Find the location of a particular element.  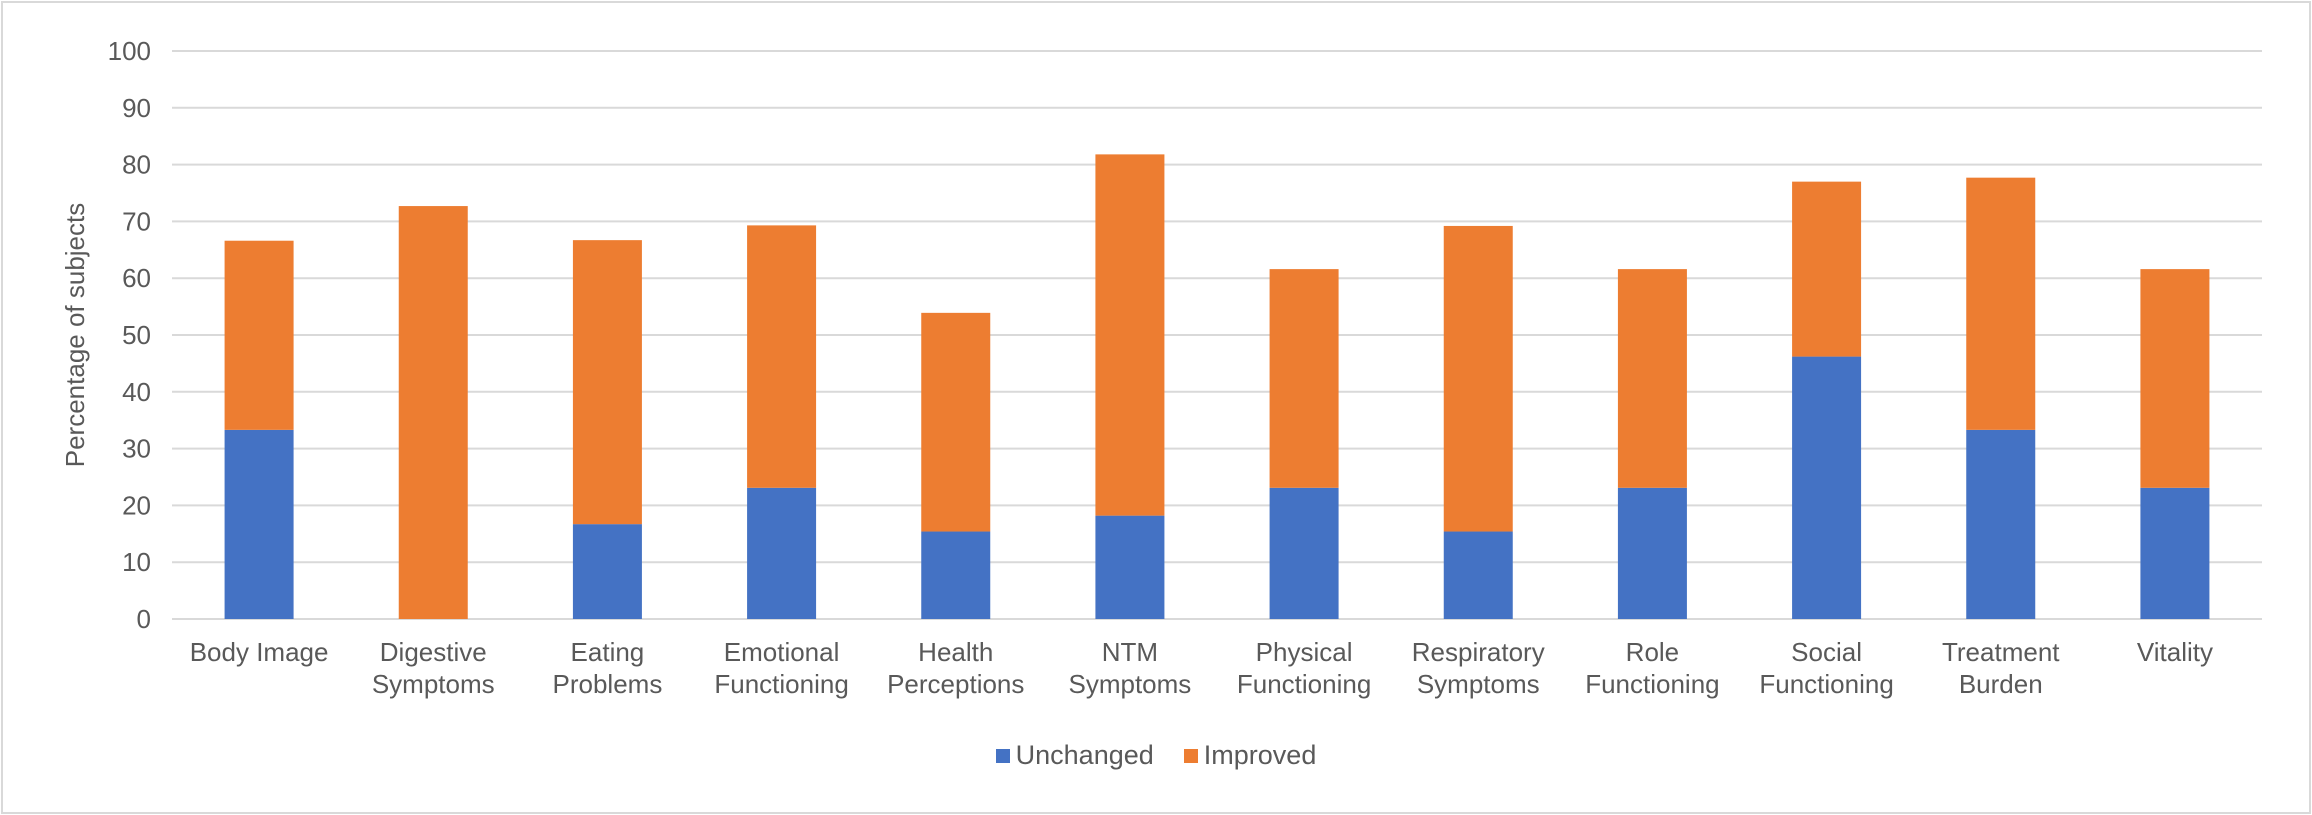

y-tick-label: 10 is located at coordinates (136, 562).